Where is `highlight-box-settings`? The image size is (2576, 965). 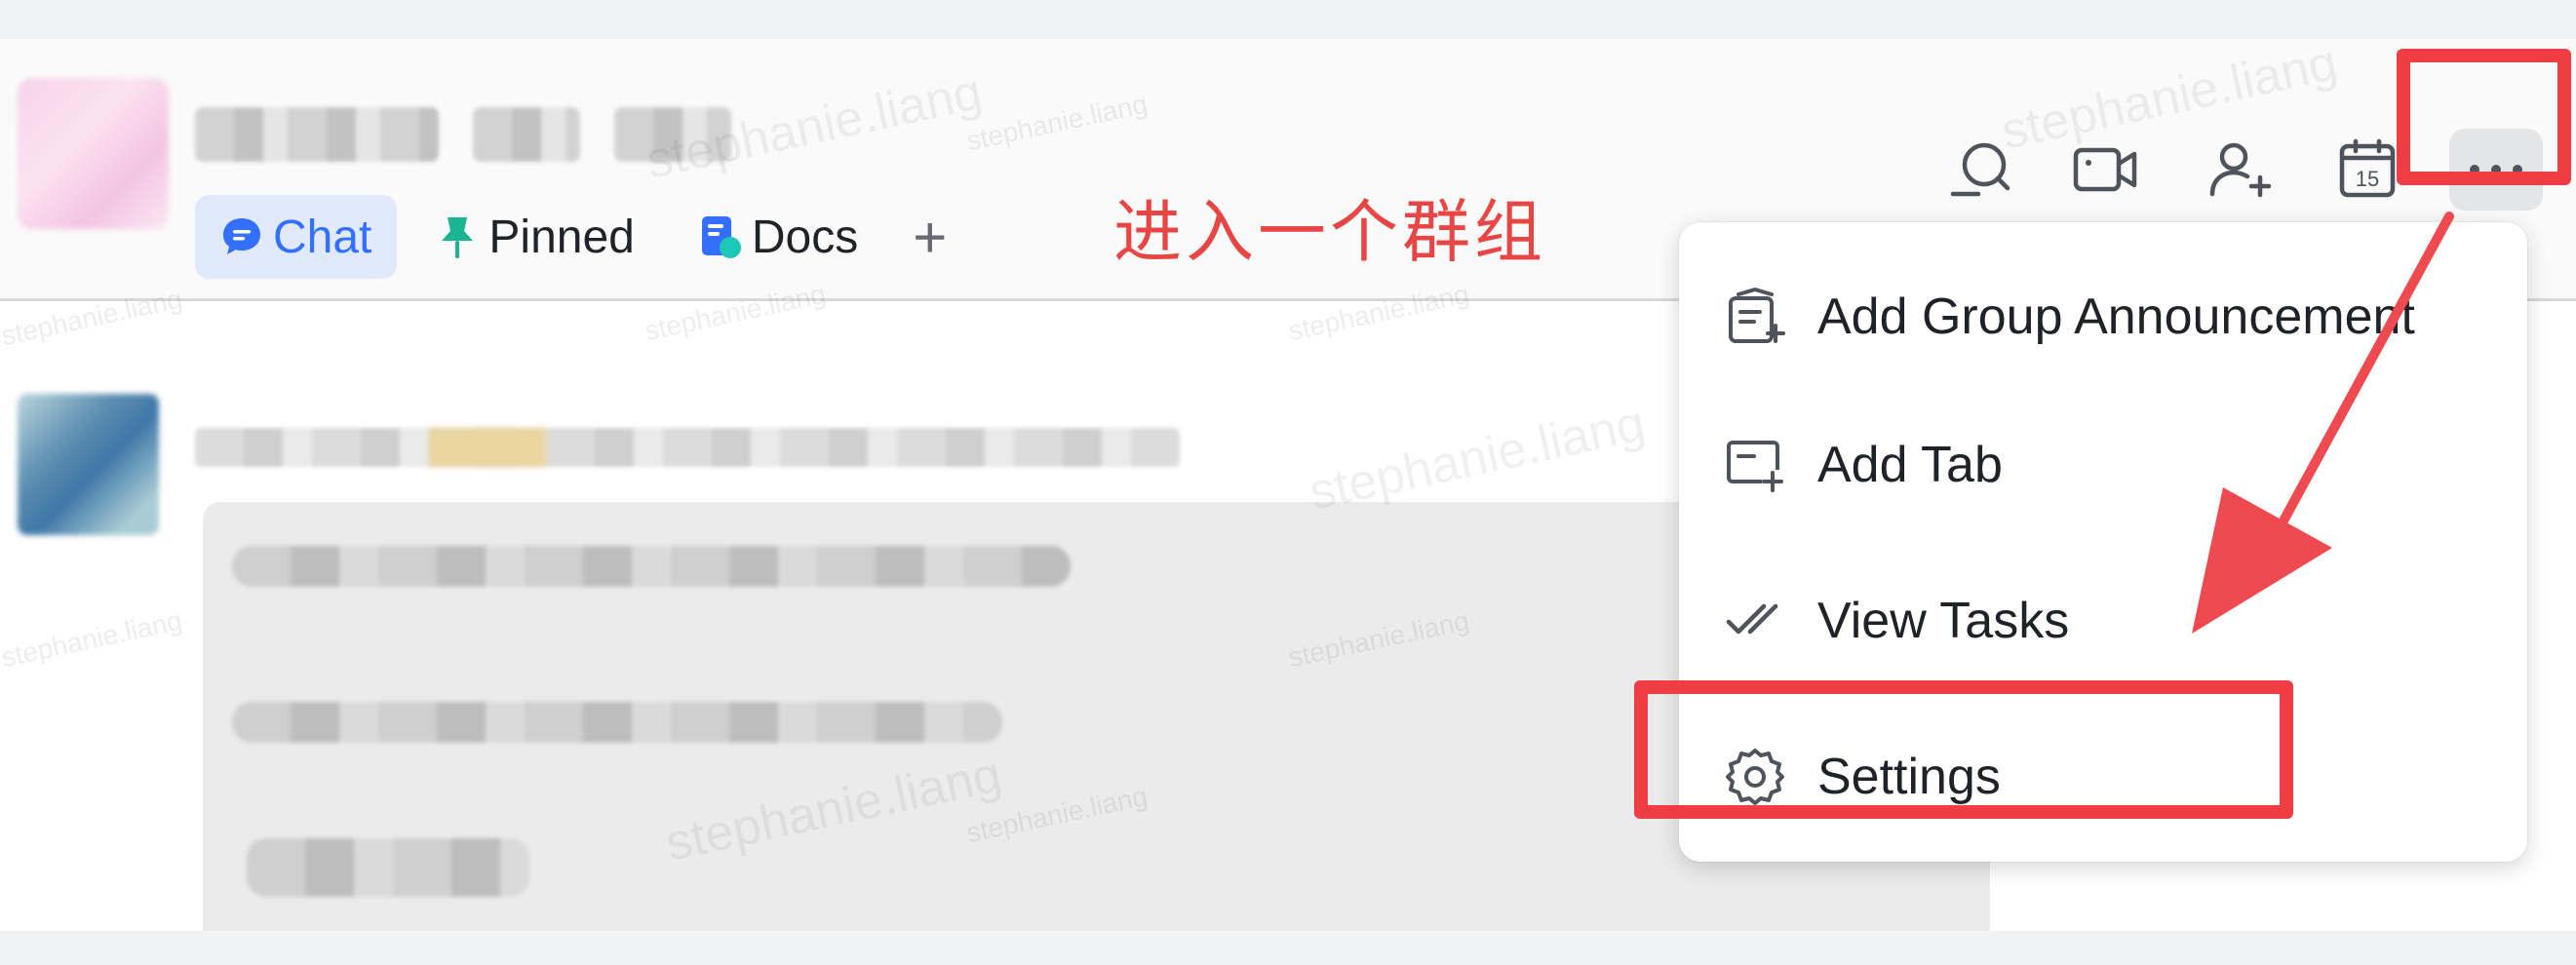
highlight-box-settings is located at coordinates (1963, 749).